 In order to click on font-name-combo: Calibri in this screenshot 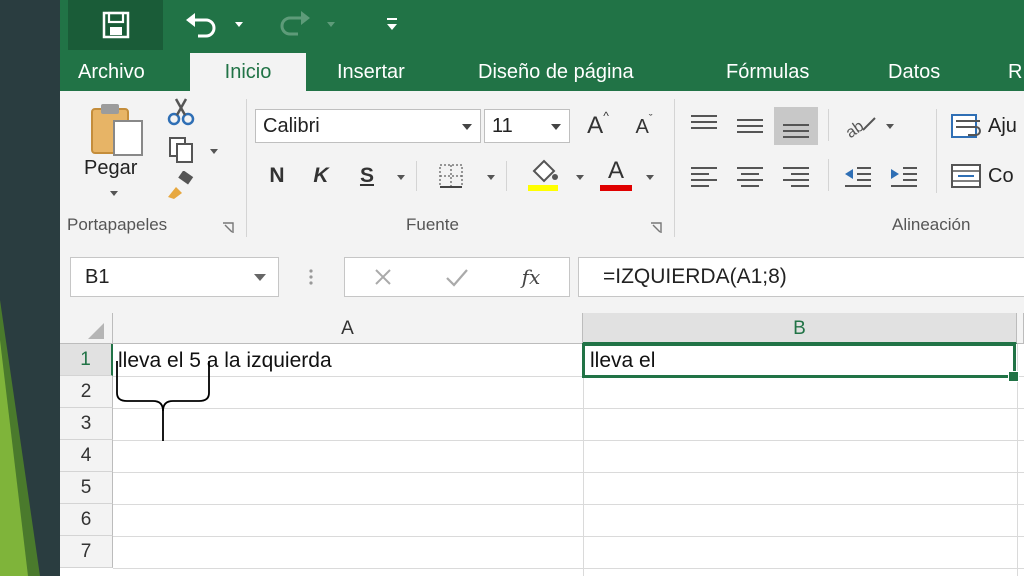, I will do `click(368, 126)`.